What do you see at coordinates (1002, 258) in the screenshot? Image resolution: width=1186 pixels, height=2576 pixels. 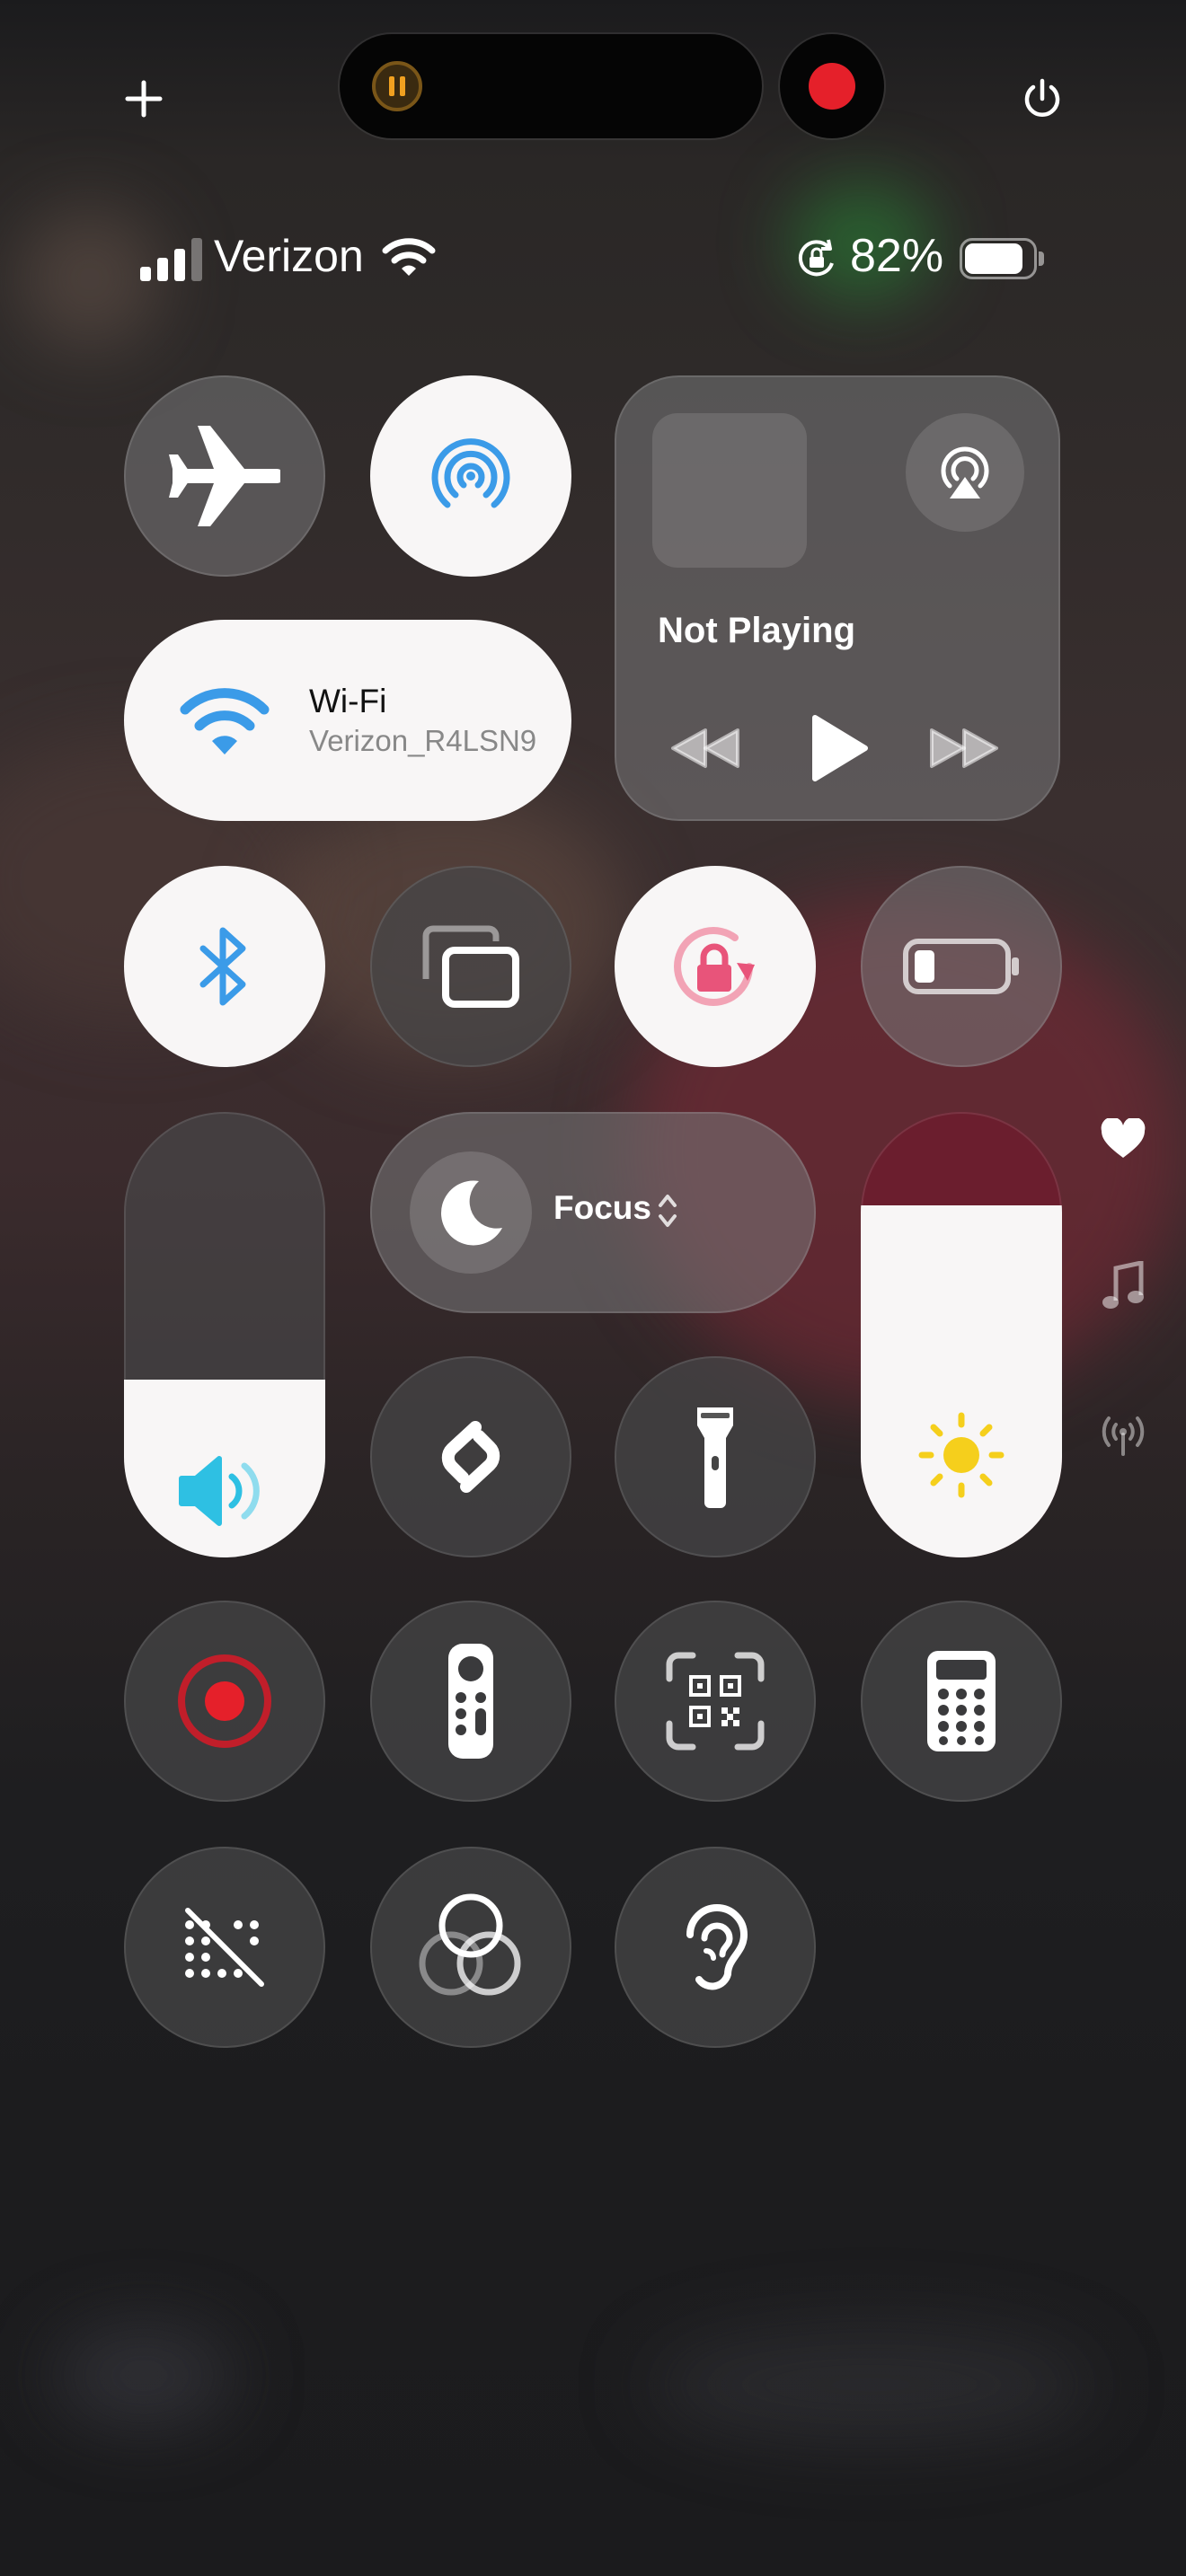 I see `battery-icon` at bounding box center [1002, 258].